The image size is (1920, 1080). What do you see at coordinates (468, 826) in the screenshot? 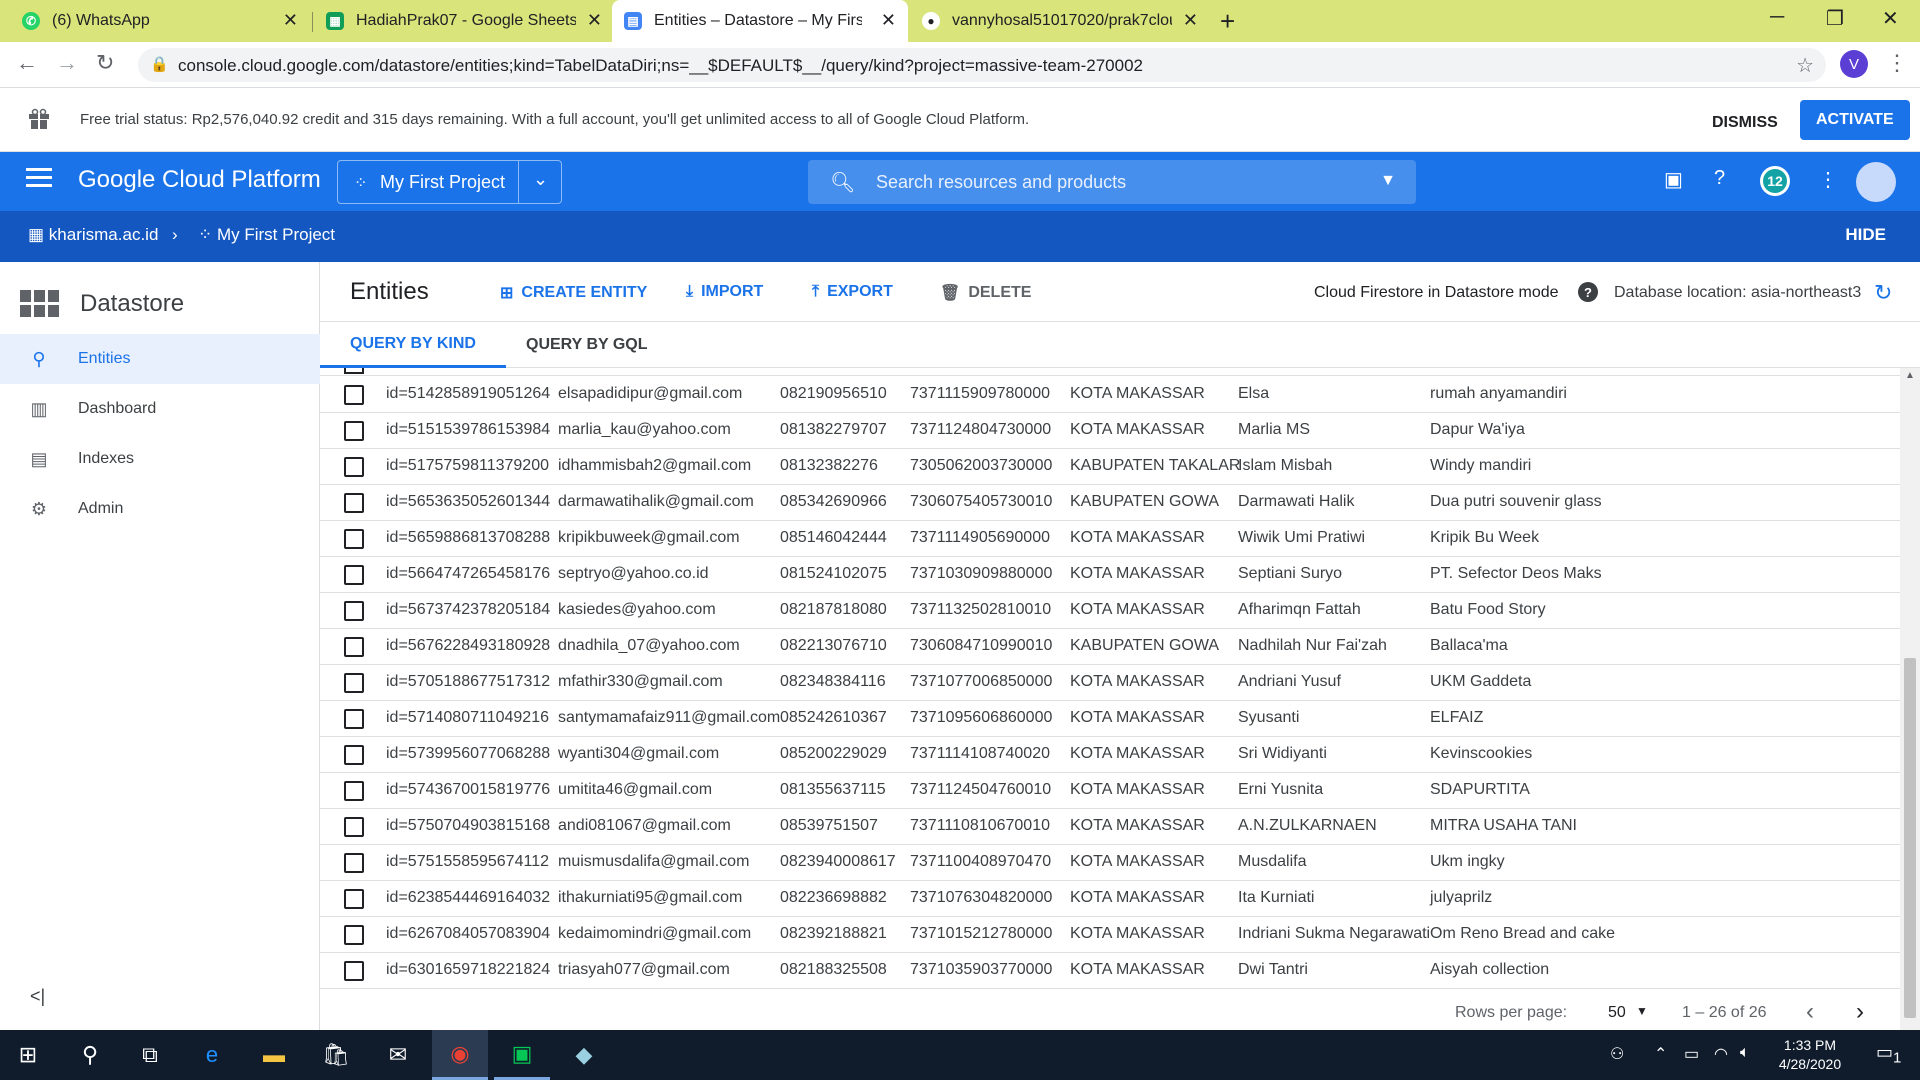
I see `cell-entity-key: id=5750704903815168` at bounding box center [468, 826].